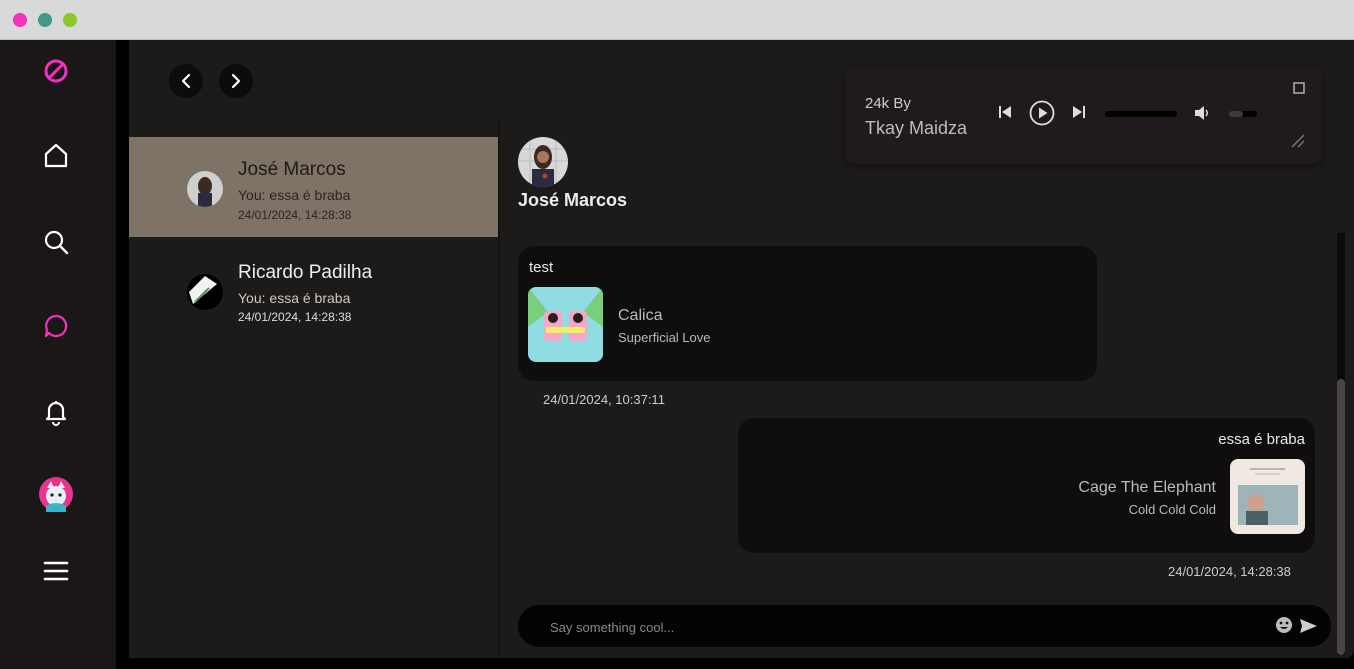 The height and width of the screenshot is (669, 1354). Describe the element at coordinates (292, 169) in the screenshot. I see `contact-name: José Marcos` at that location.